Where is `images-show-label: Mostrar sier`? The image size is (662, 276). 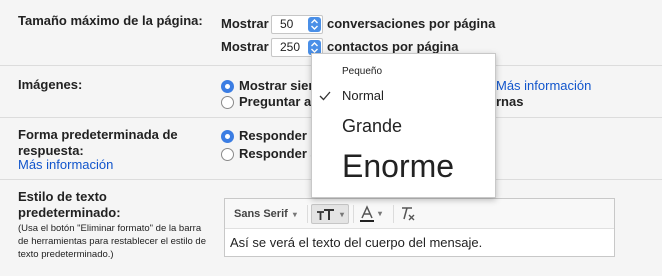 images-show-label: Mostrar sier is located at coordinates (276, 85).